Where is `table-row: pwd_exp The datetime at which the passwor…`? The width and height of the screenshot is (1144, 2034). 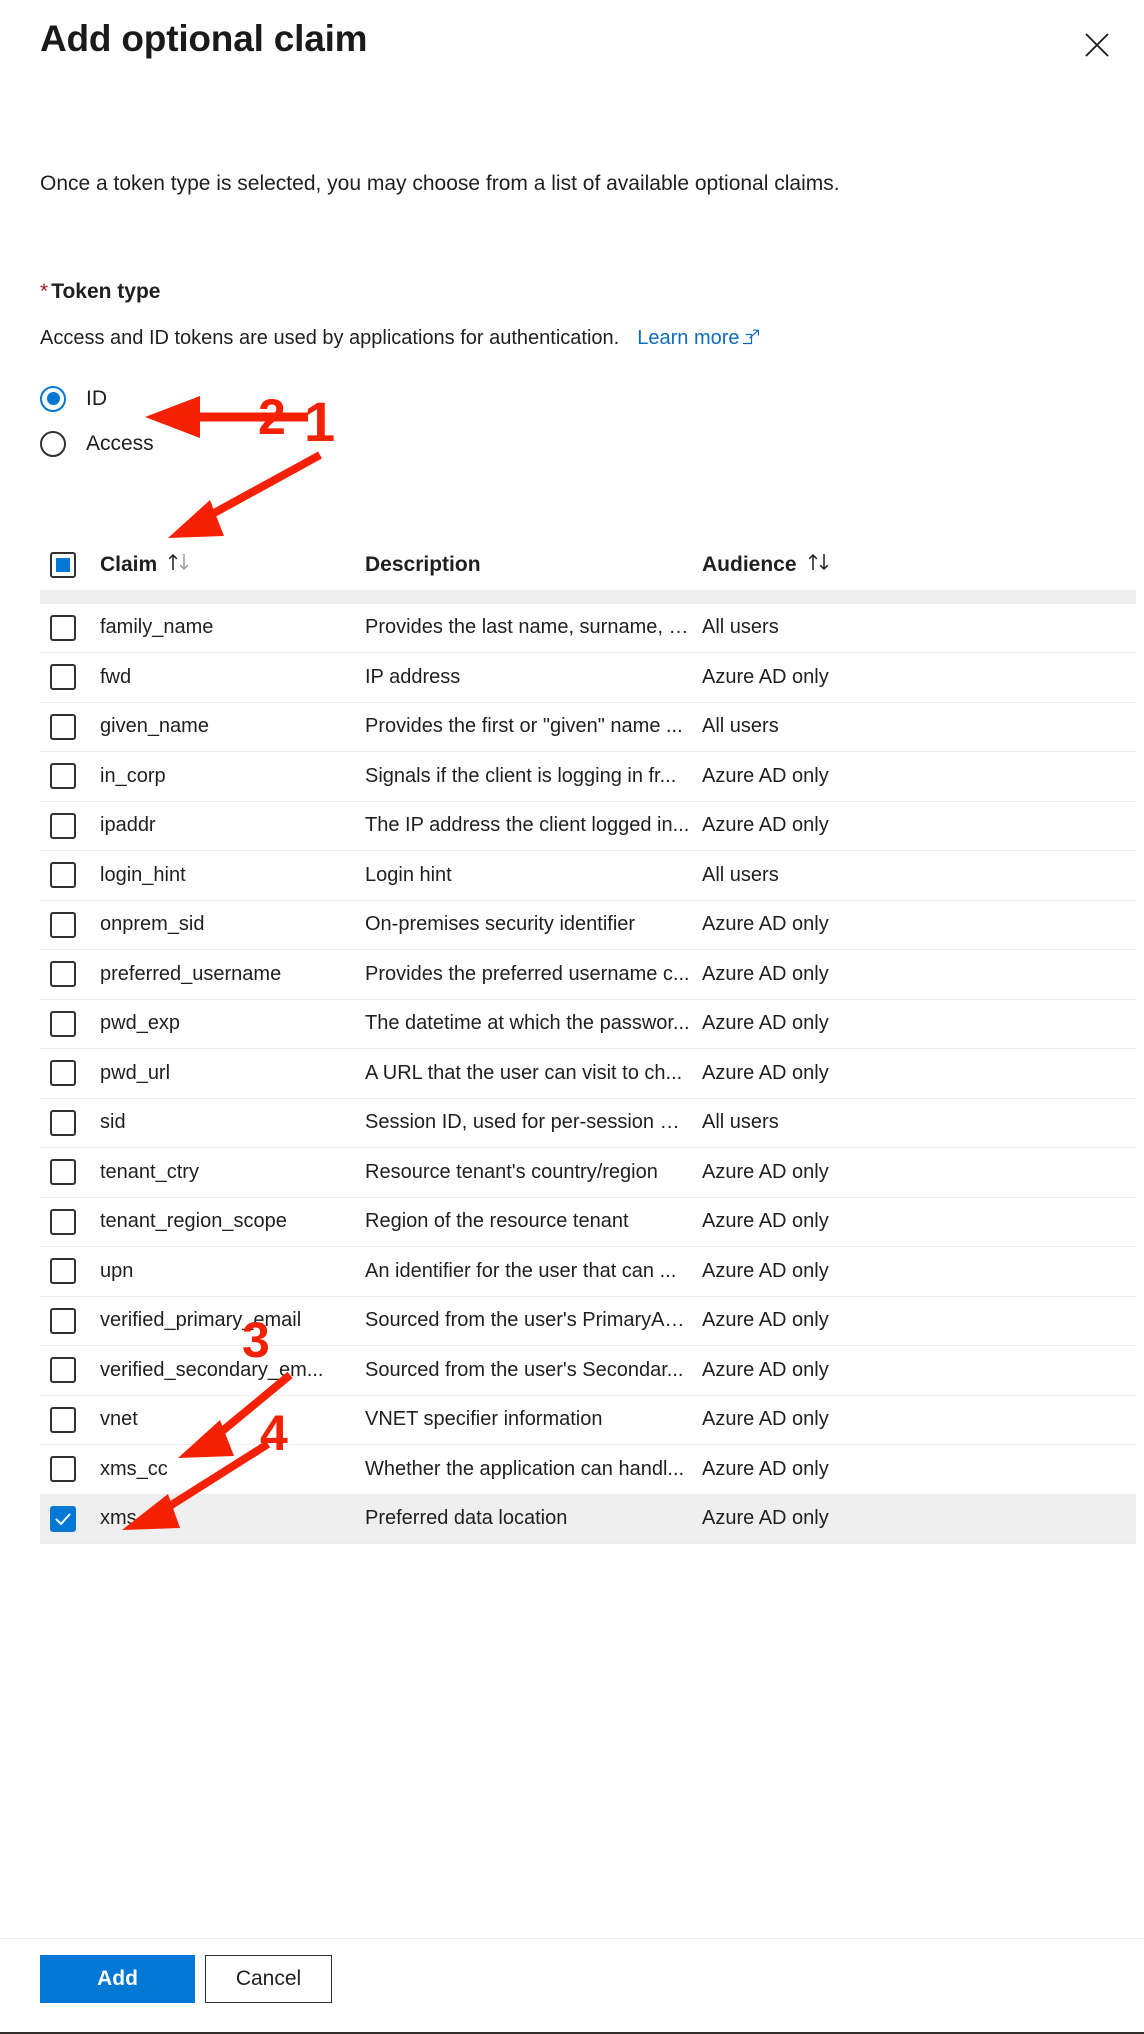 table-row: pwd_exp The datetime at which the passwor… is located at coordinates (588, 1024).